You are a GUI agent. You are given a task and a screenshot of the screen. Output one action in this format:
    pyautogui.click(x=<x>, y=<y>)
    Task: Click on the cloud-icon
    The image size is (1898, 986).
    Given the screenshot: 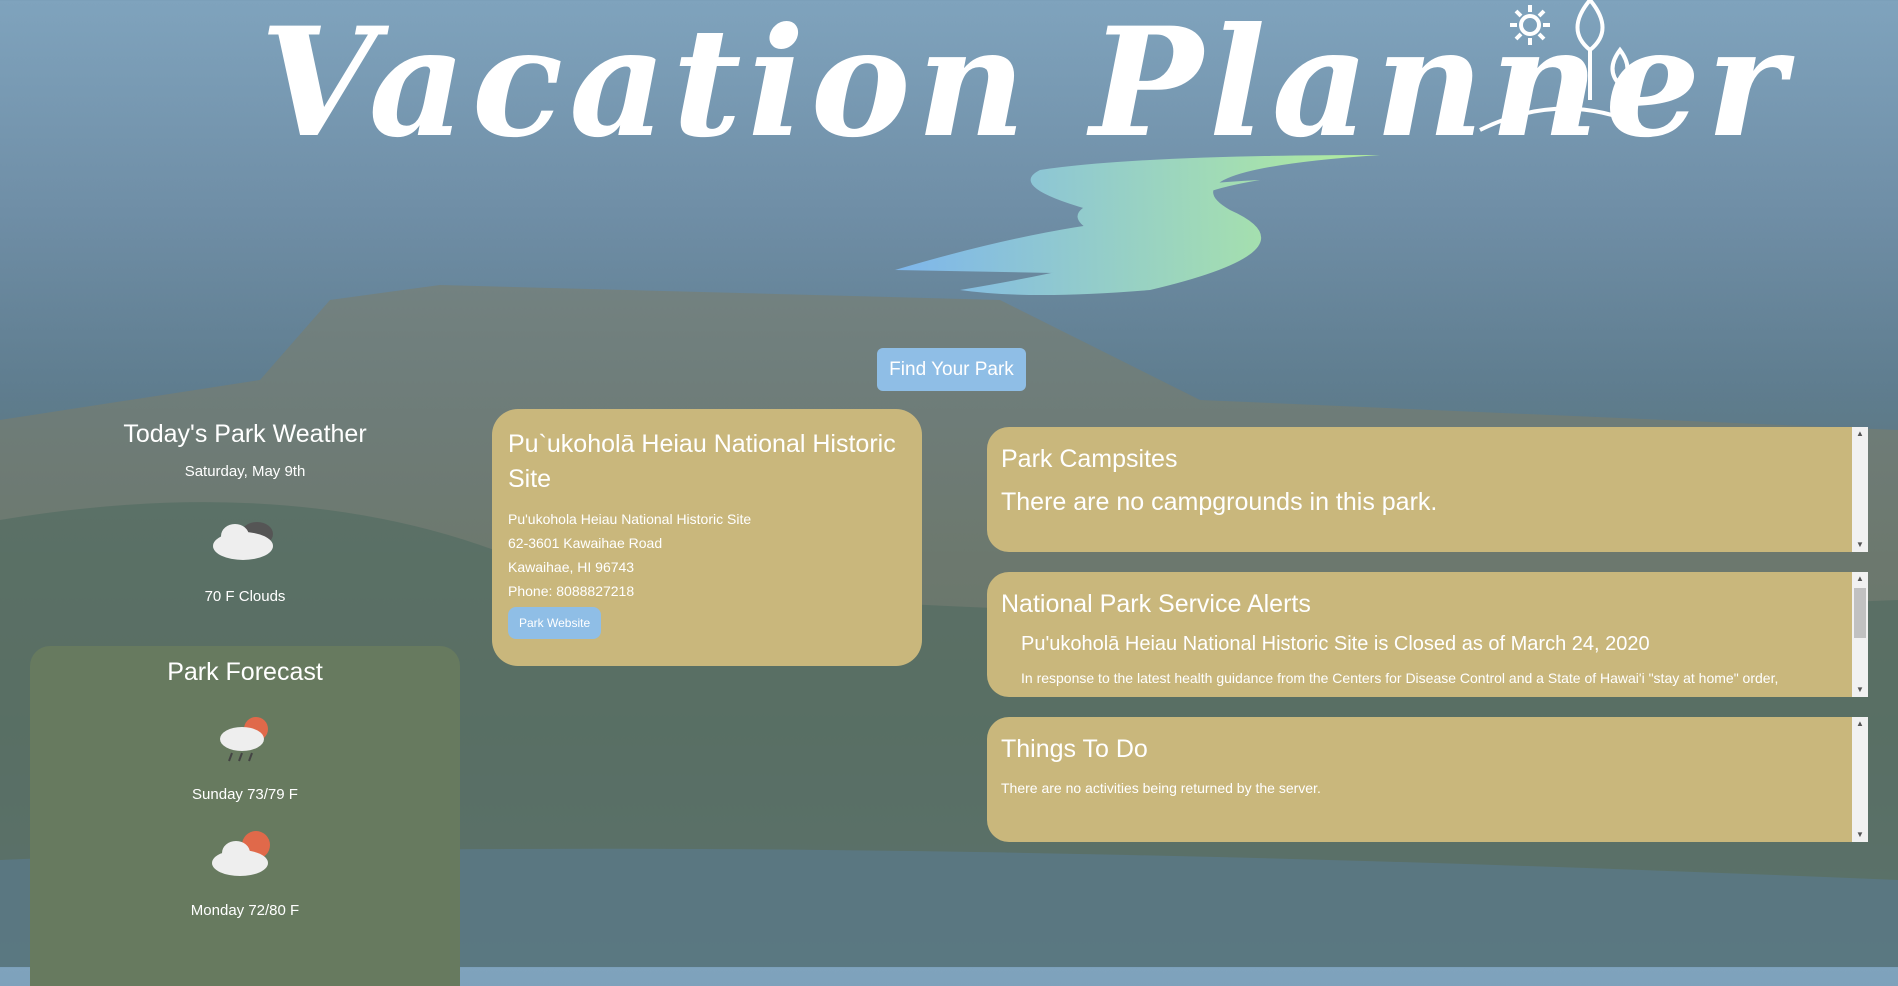 What is the action you would take?
    pyautogui.click(x=243, y=541)
    